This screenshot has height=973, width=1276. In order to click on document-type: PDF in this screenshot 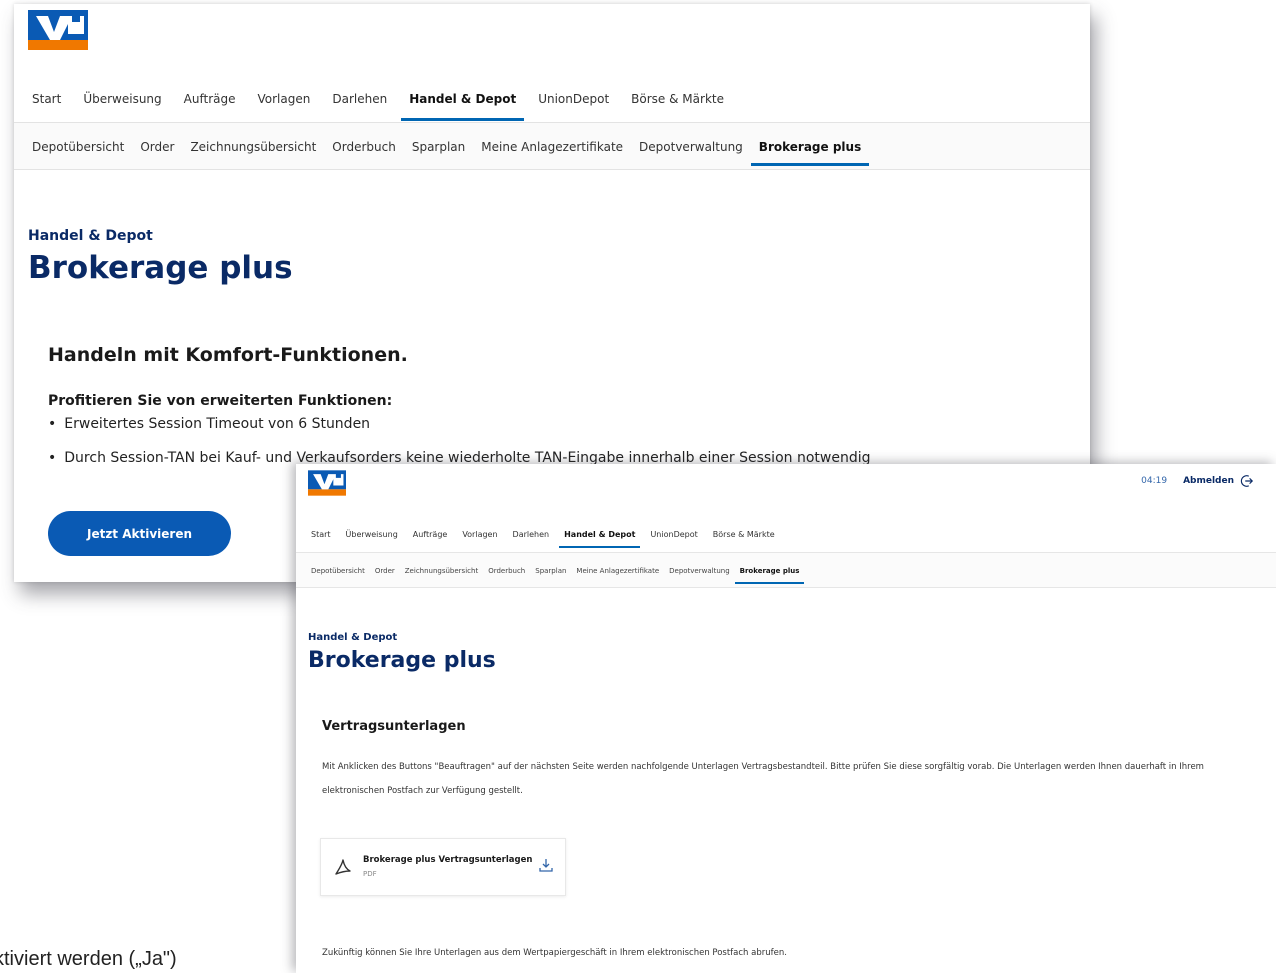, I will do `click(370, 874)`.